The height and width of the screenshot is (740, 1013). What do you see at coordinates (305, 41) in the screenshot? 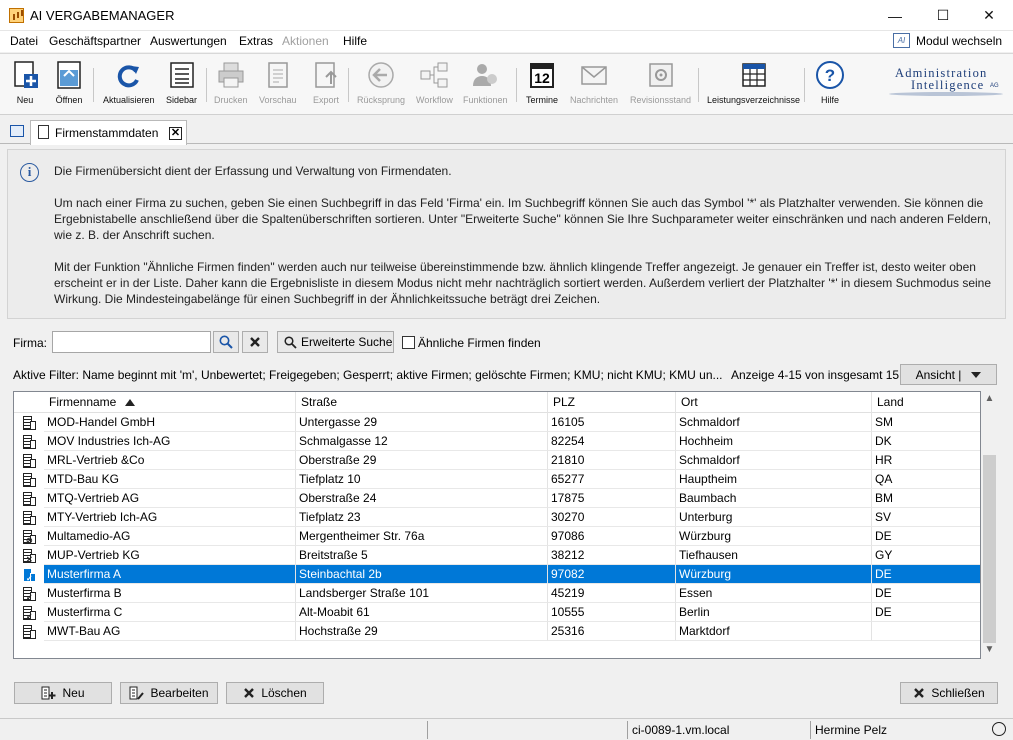
I see `menu-aktionen: Aktionen` at bounding box center [305, 41].